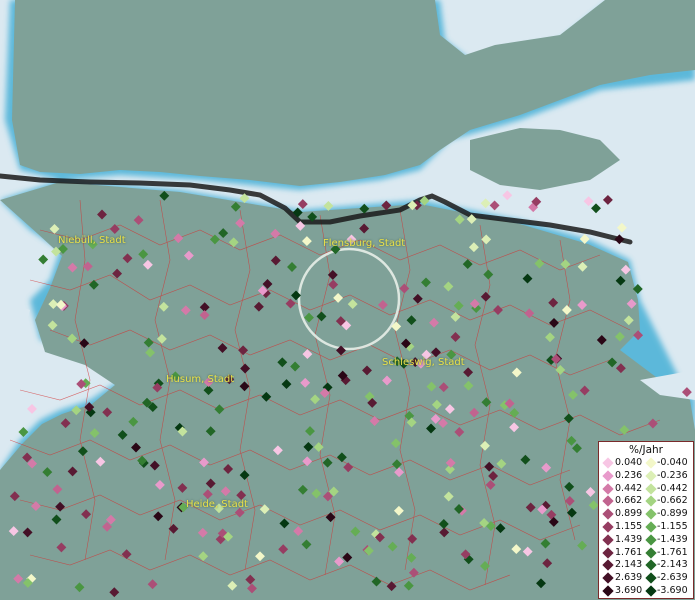 The image size is (695, 600). I want to click on legend-row: 0.662 -0.662, so click(646, 501).